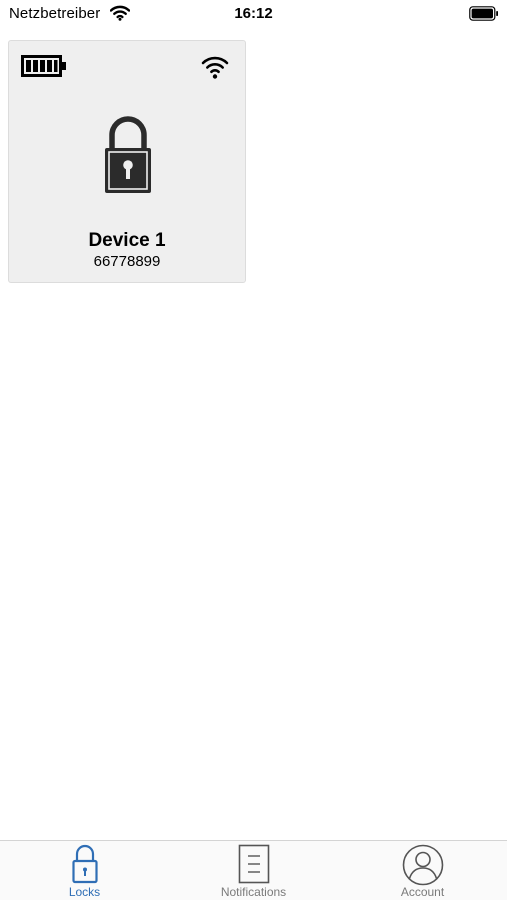 The image size is (507, 900). Describe the element at coordinates (84, 864) in the screenshot. I see `padlock-icon` at that location.